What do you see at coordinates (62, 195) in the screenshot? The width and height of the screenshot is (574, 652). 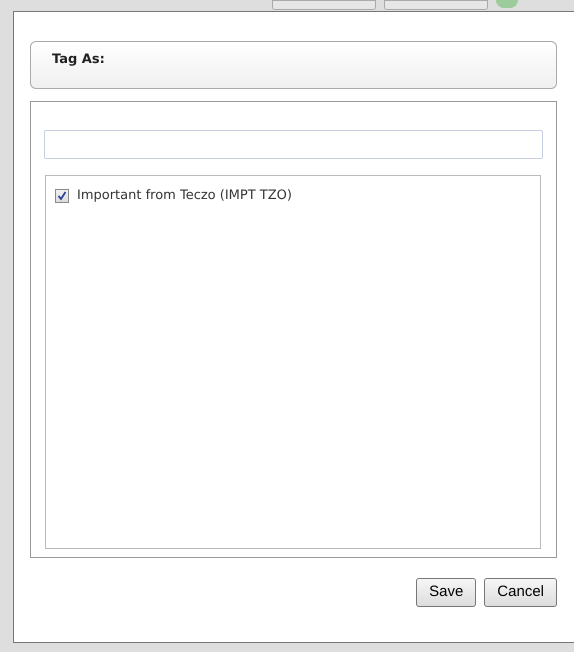 I see `tag-checkbox` at bounding box center [62, 195].